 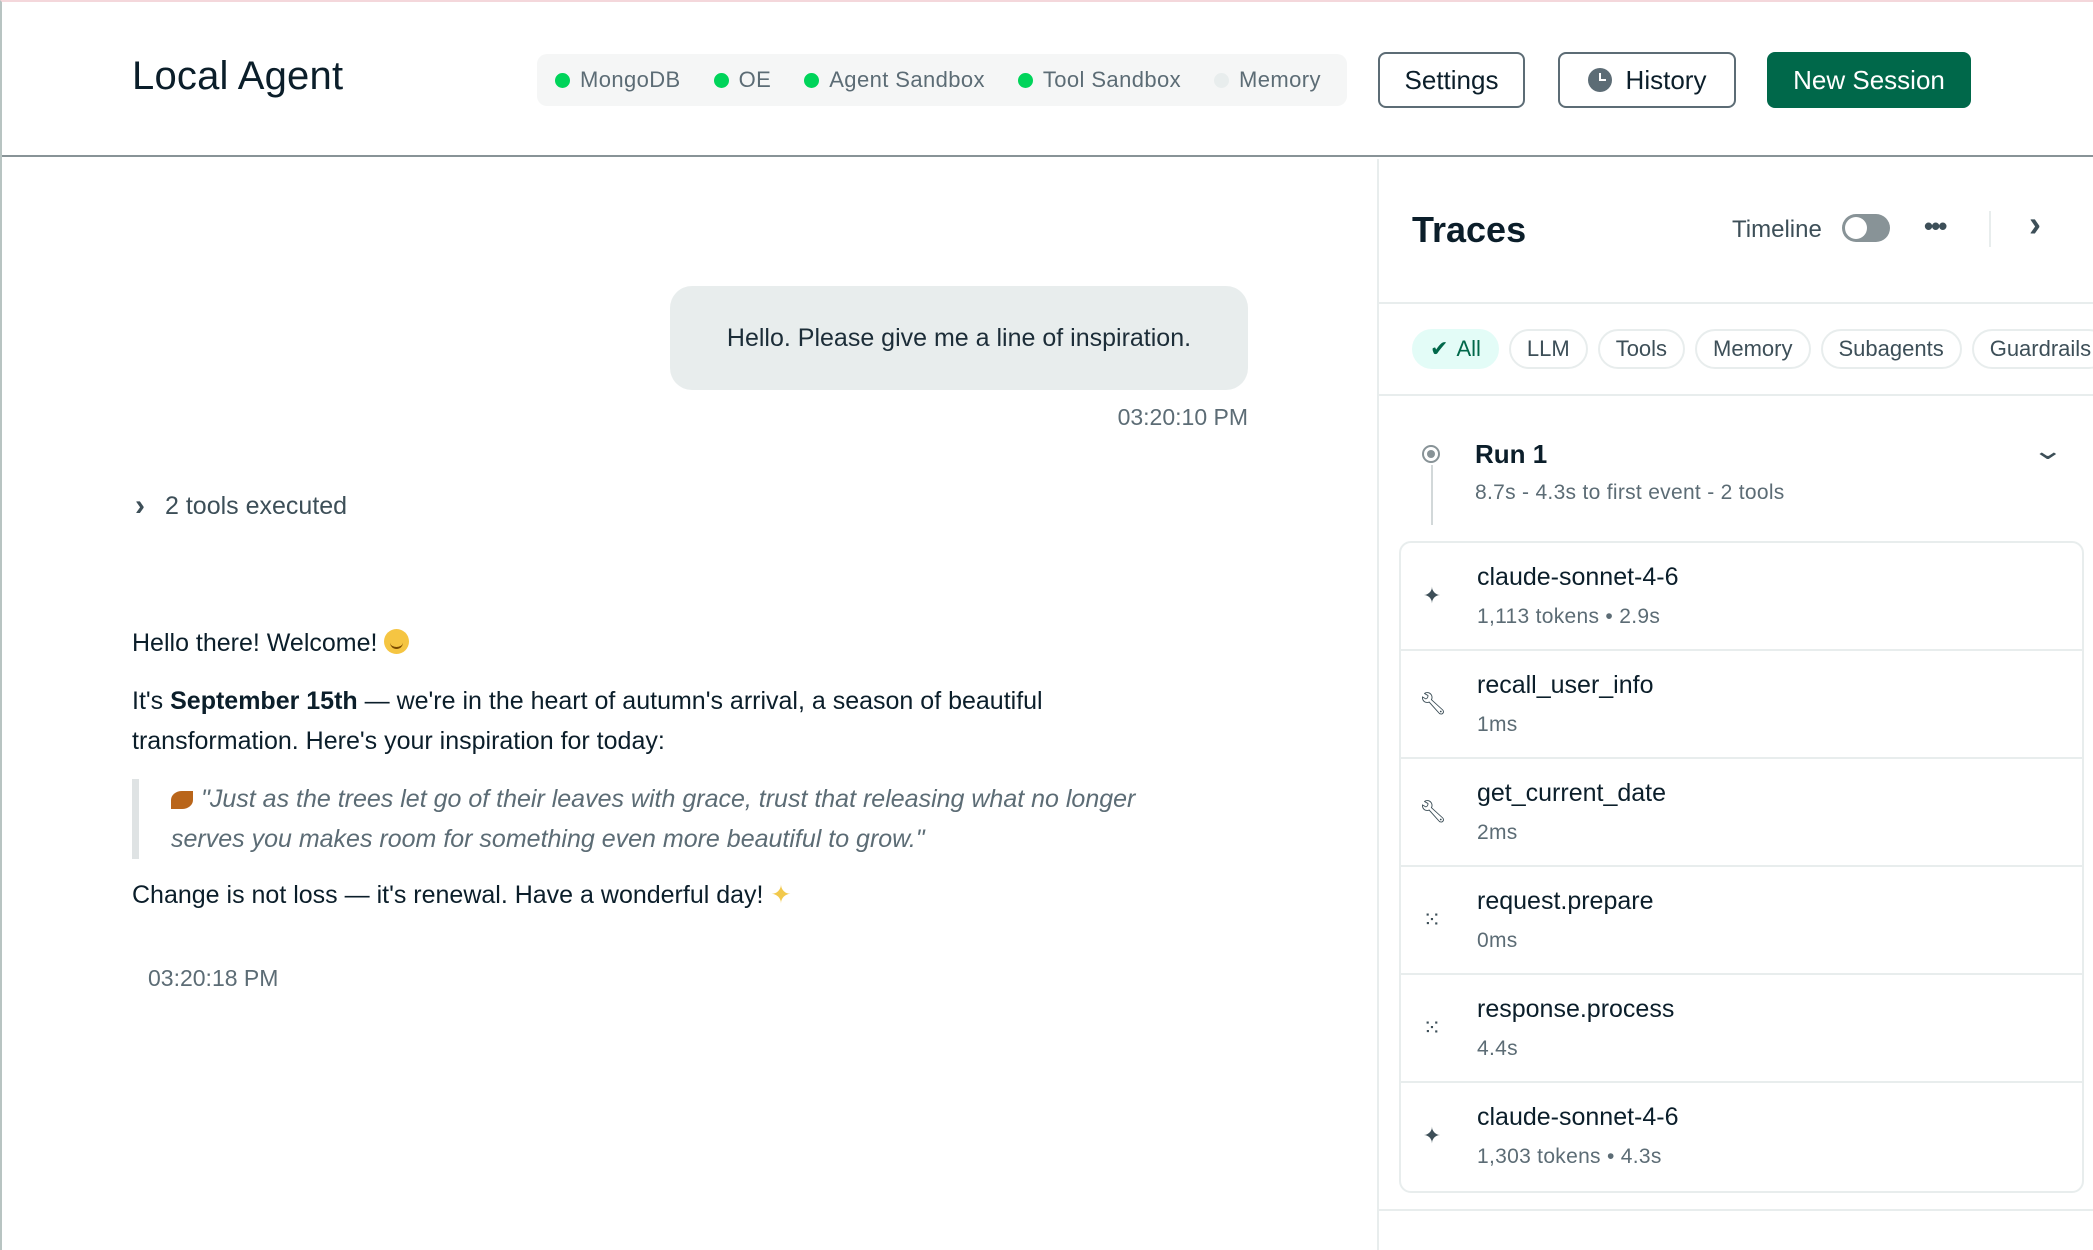 I want to click on reply-greeting: Hello there! Welcome!, so click(x=657, y=643).